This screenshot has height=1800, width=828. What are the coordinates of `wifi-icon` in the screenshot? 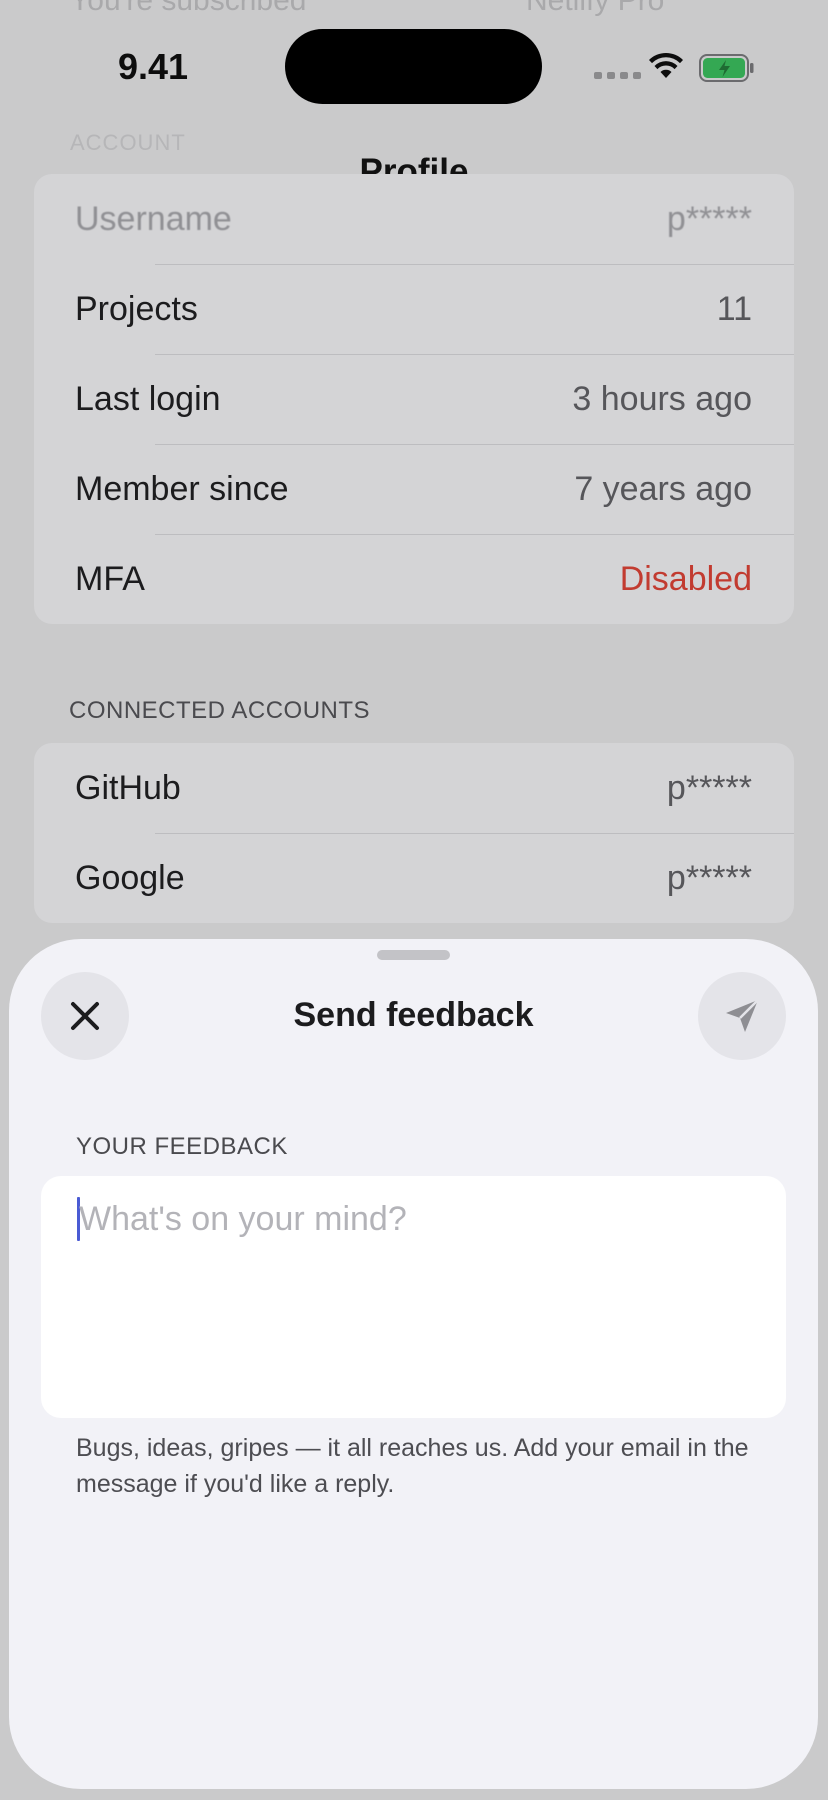 It's located at (666, 65).